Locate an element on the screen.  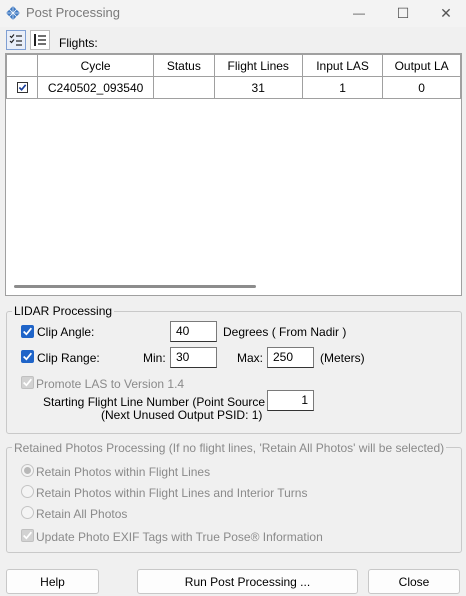
close-window-button: ✕ is located at coordinates (446, 13).